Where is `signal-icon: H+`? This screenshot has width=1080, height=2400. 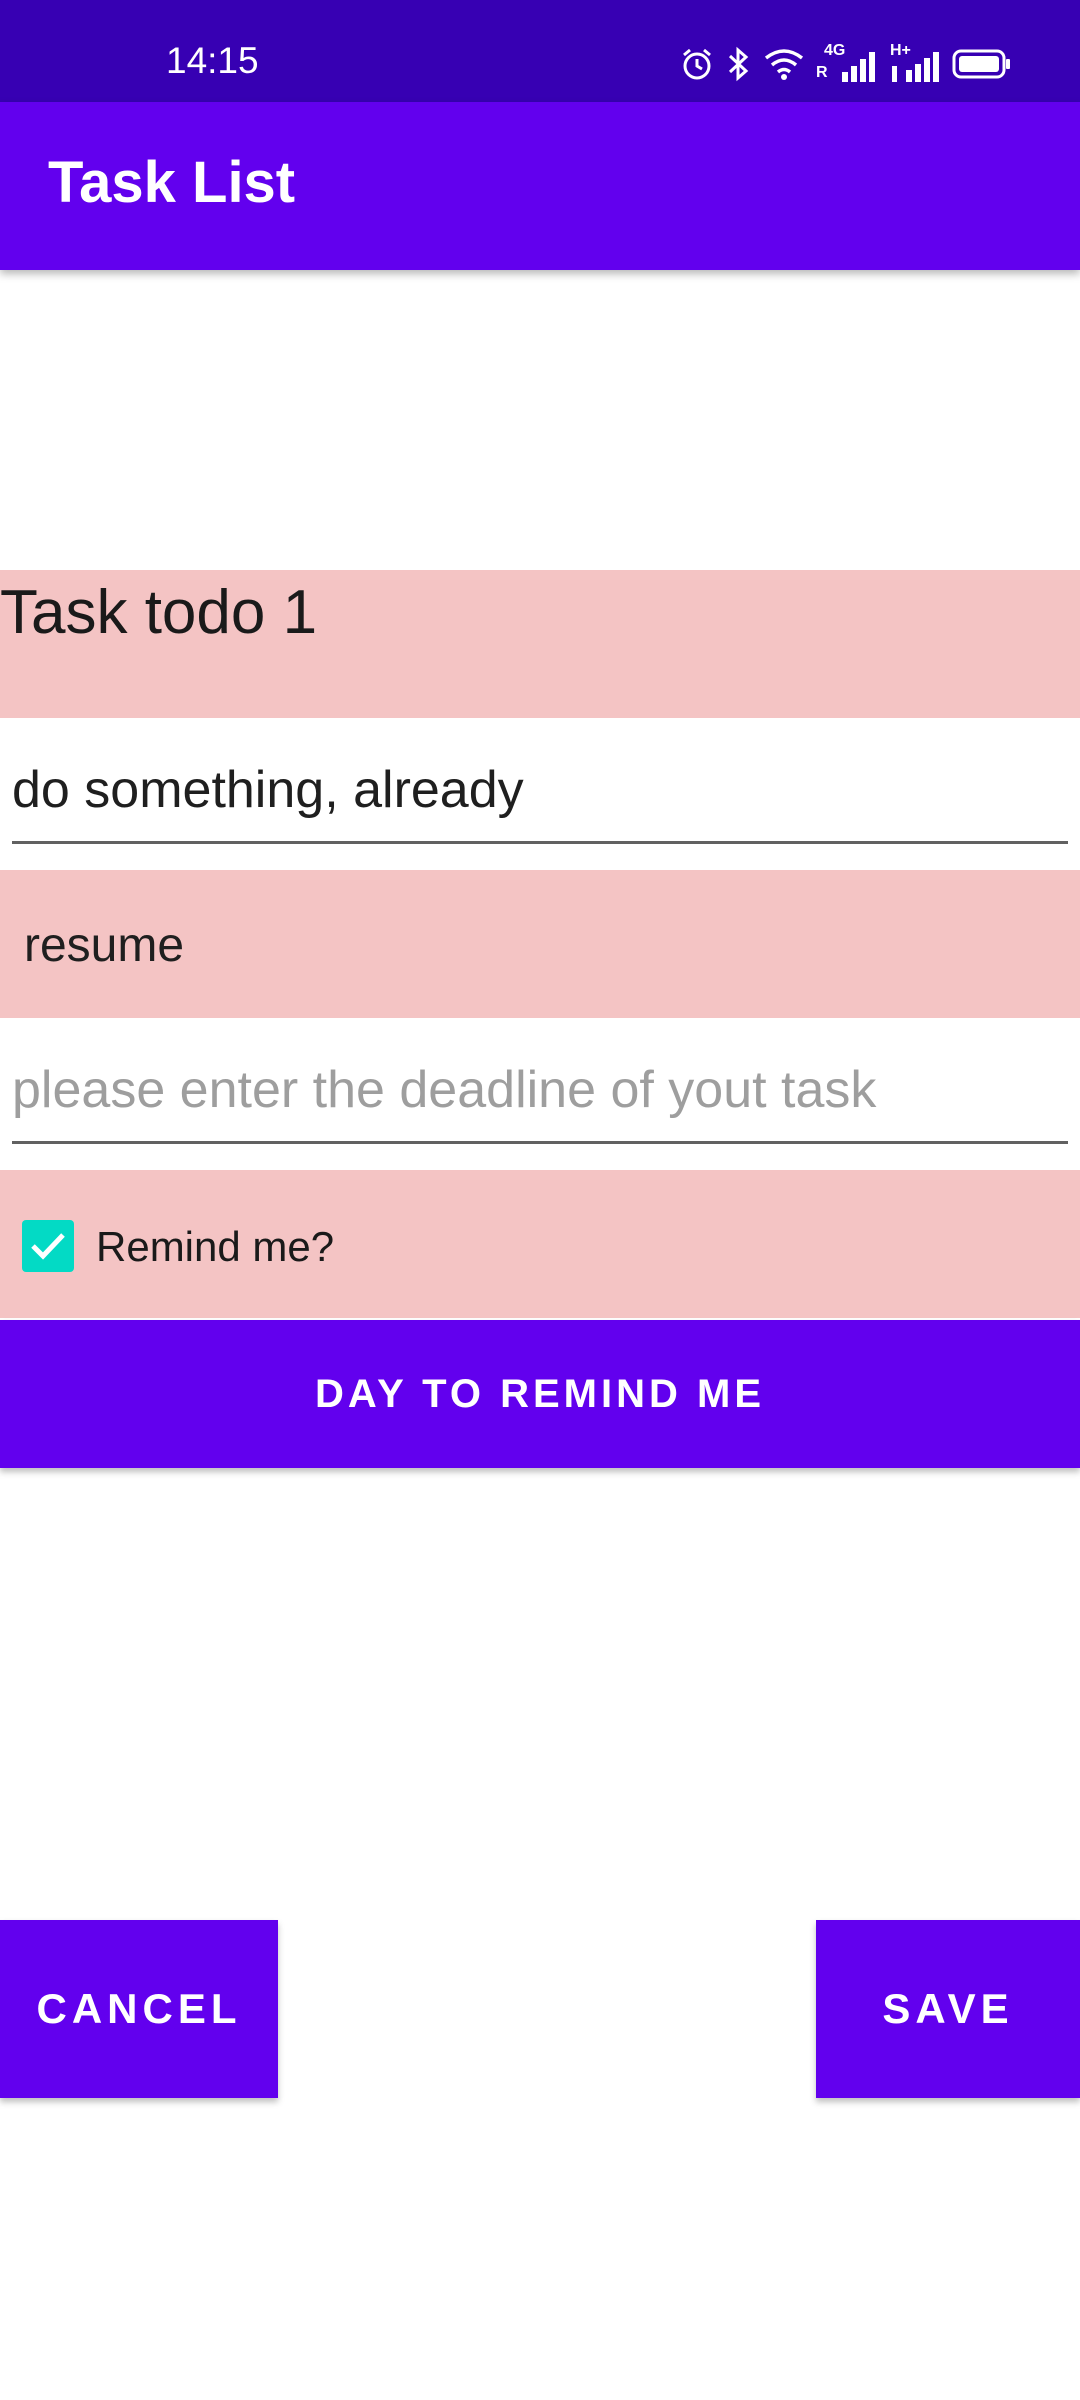
signal-icon: H+ is located at coordinates (915, 63).